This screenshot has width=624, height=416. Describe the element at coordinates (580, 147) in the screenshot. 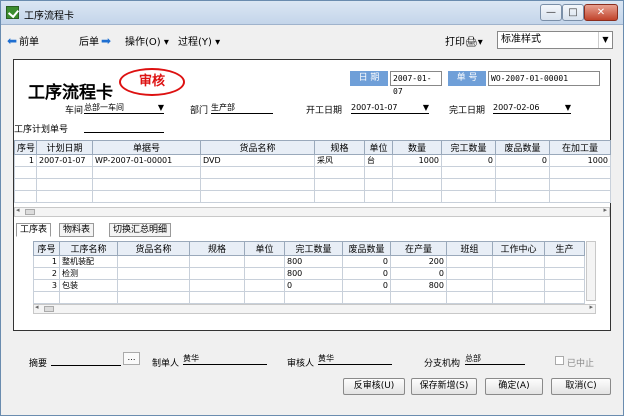

I see `column-header: 在加工量` at that location.